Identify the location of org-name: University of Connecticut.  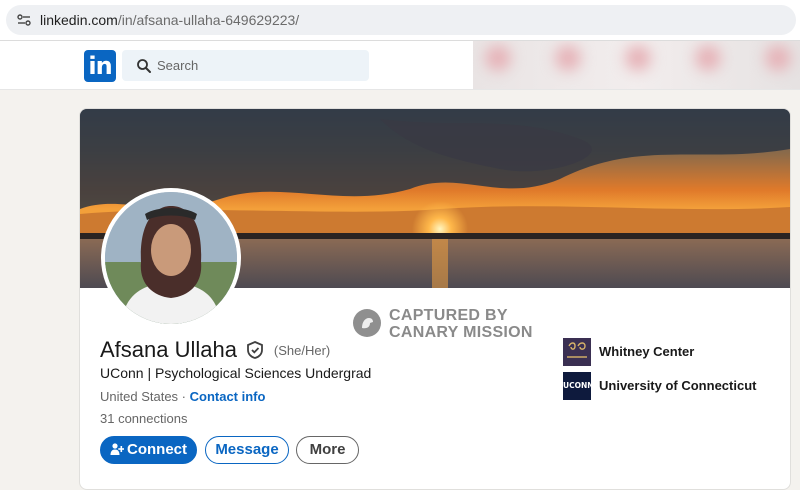
(677, 385).